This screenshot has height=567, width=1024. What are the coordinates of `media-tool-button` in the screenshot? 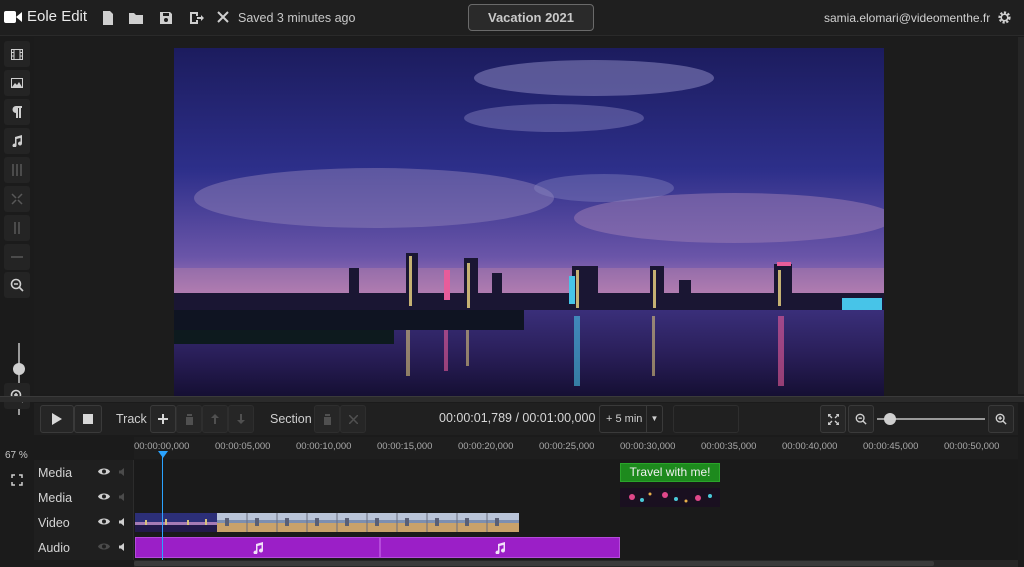 It's located at (17, 54).